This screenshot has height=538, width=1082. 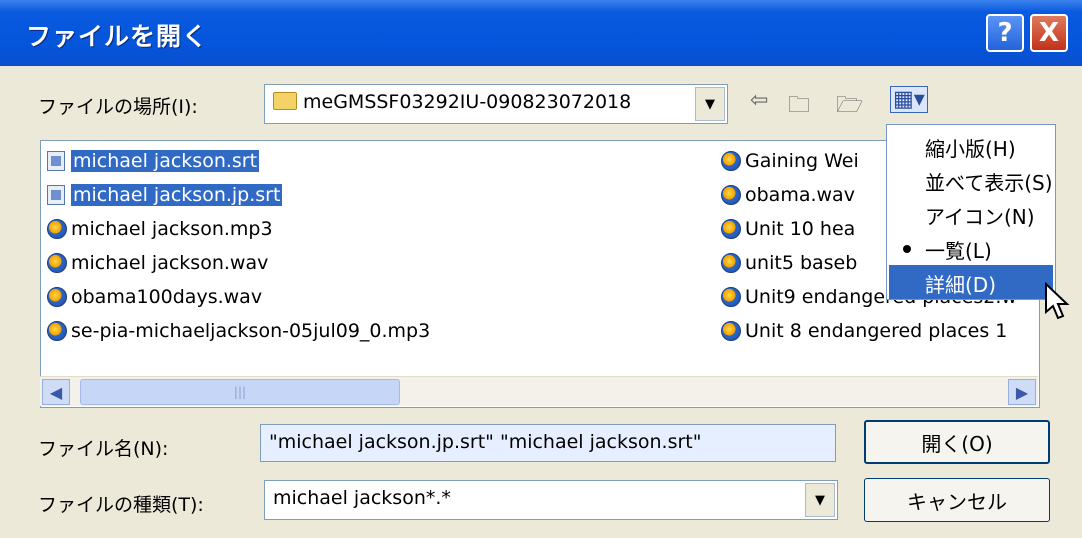 What do you see at coordinates (551, 500) in the screenshot?
I see `filetype-select: michael jackson*.* ▼` at bounding box center [551, 500].